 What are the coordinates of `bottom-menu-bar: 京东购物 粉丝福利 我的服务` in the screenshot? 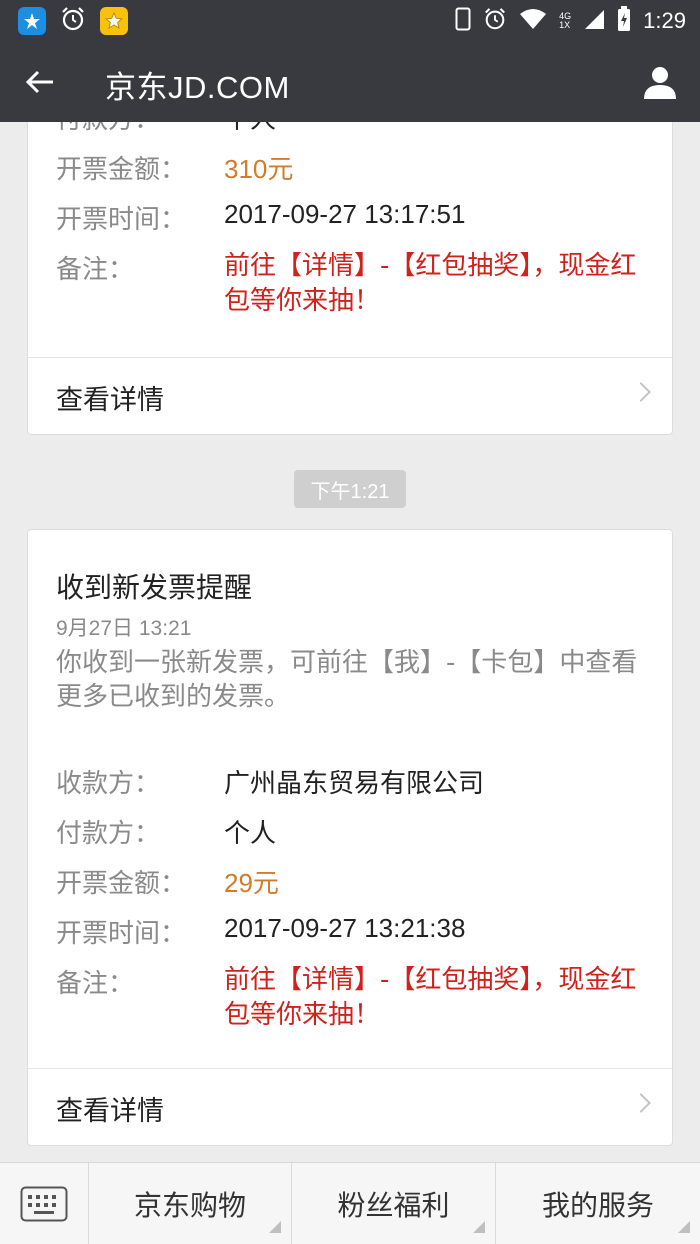 It's located at (350, 1203).